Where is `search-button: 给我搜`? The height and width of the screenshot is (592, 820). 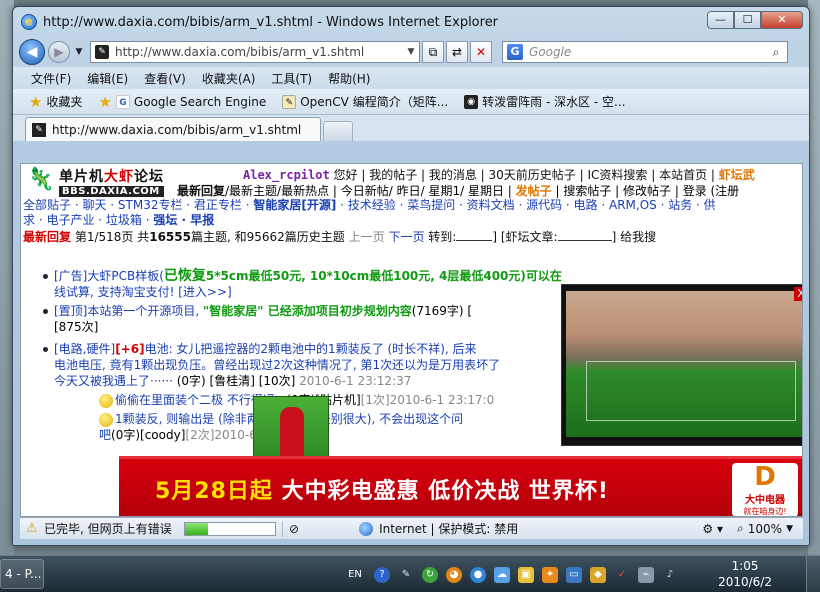
search-button: 给我搜 is located at coordinates (638, 237).